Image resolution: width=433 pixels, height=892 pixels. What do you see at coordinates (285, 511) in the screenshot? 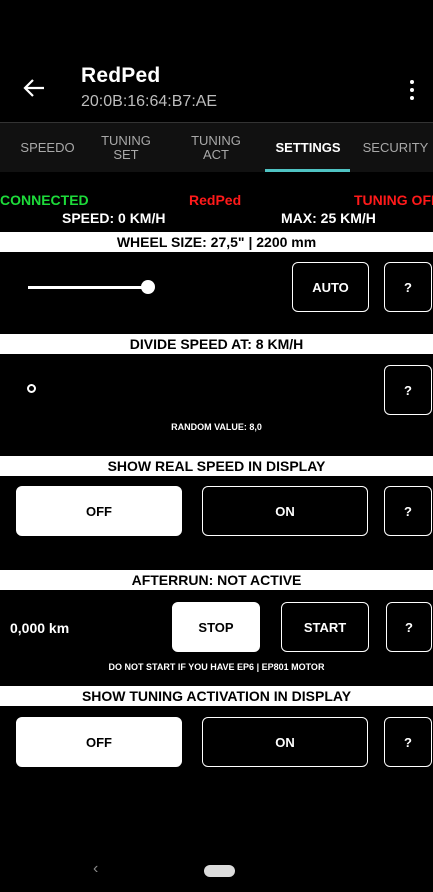
I see `real-speed-on-button: ON` at bounding box center [285, 511].